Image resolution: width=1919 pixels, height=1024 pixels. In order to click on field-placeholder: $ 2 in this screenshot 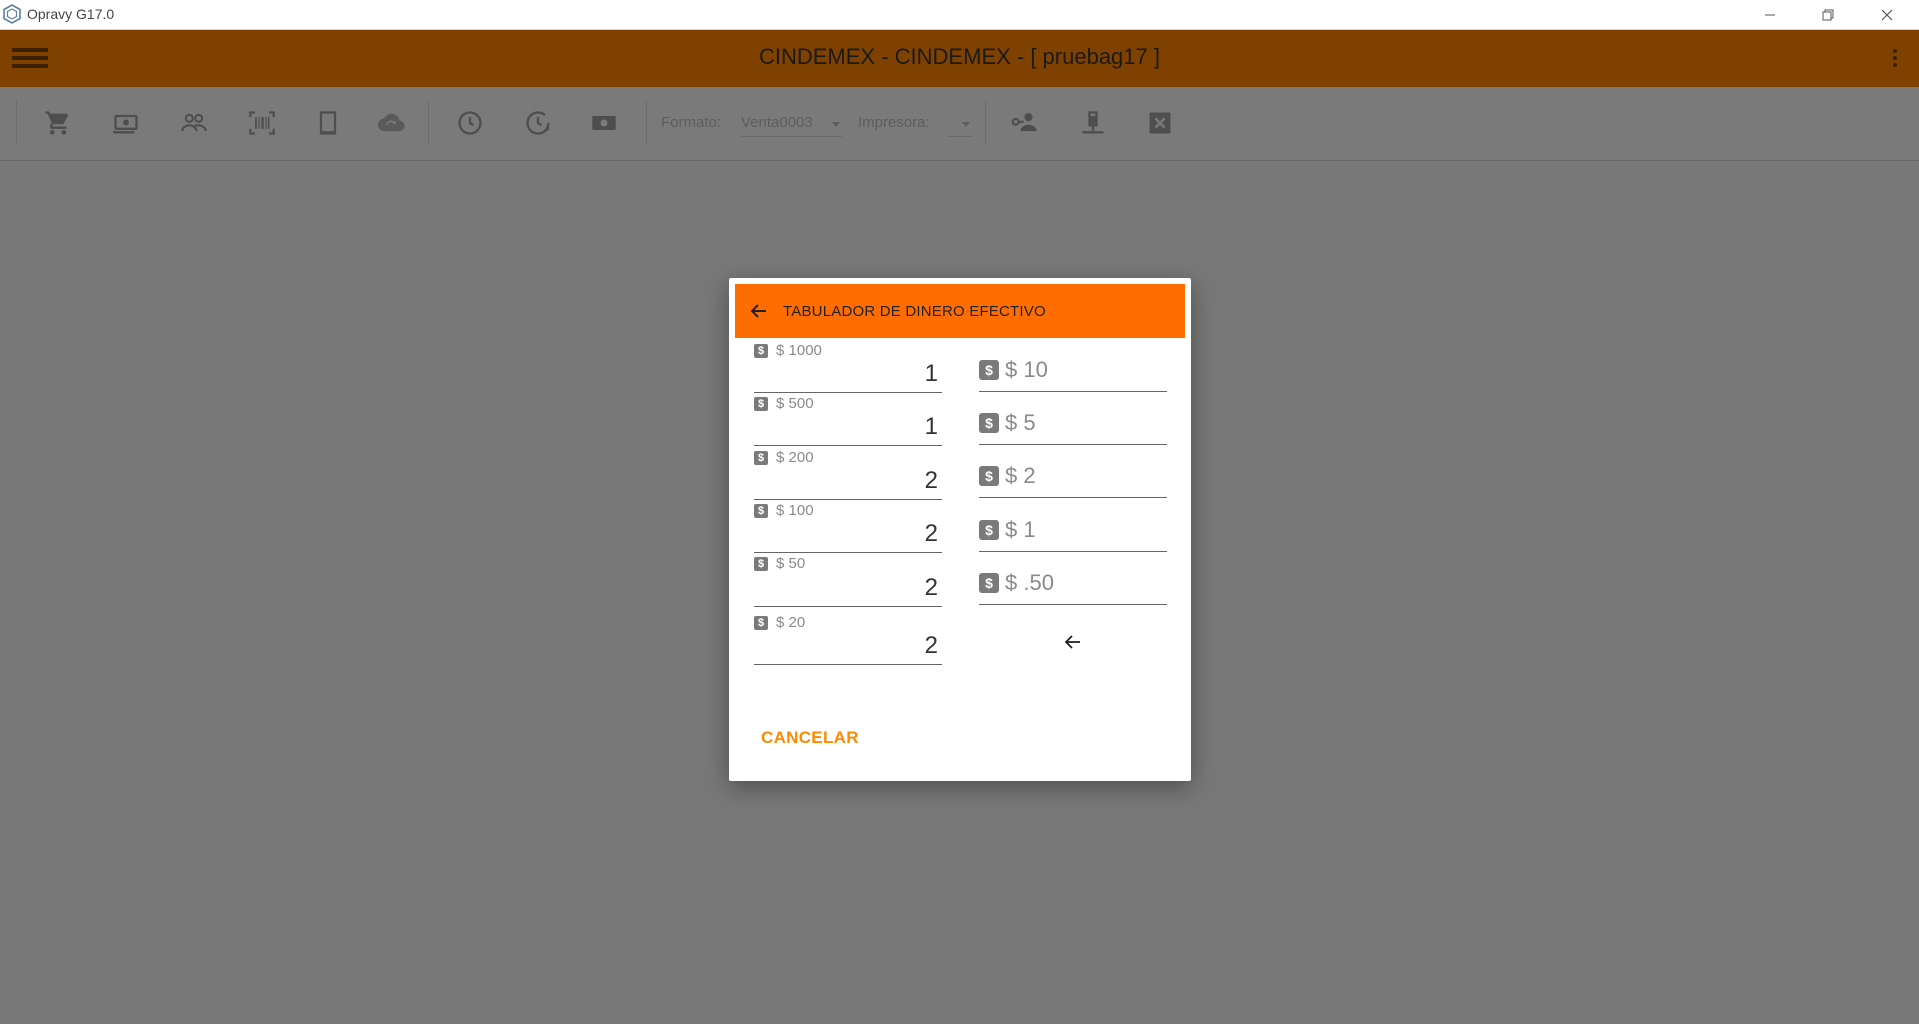, I will do `click(1020, 475)`.